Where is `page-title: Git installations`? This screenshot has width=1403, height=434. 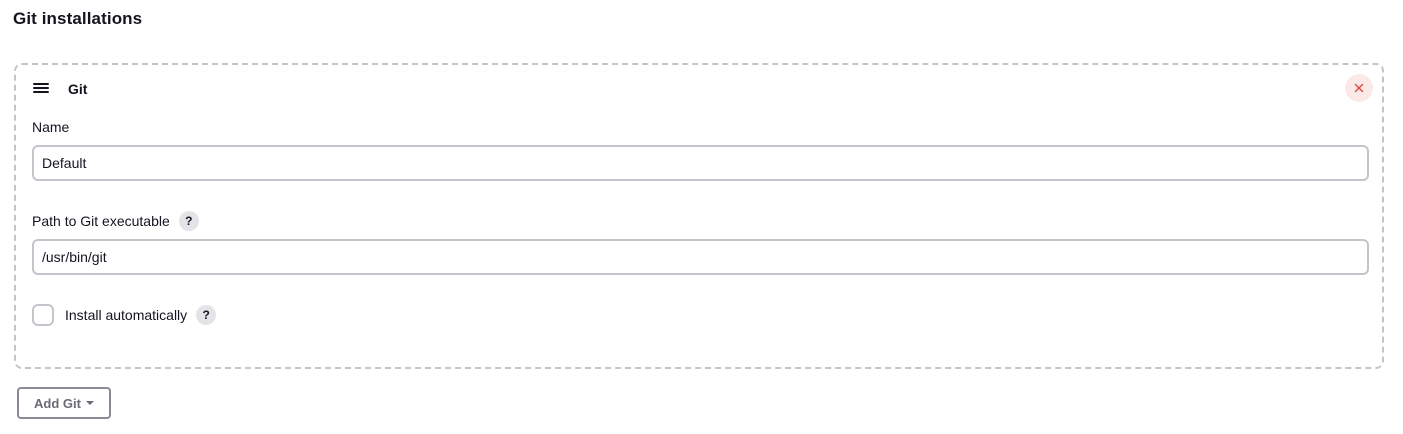
page-title: Git installations is located at coordinates (78, 18).